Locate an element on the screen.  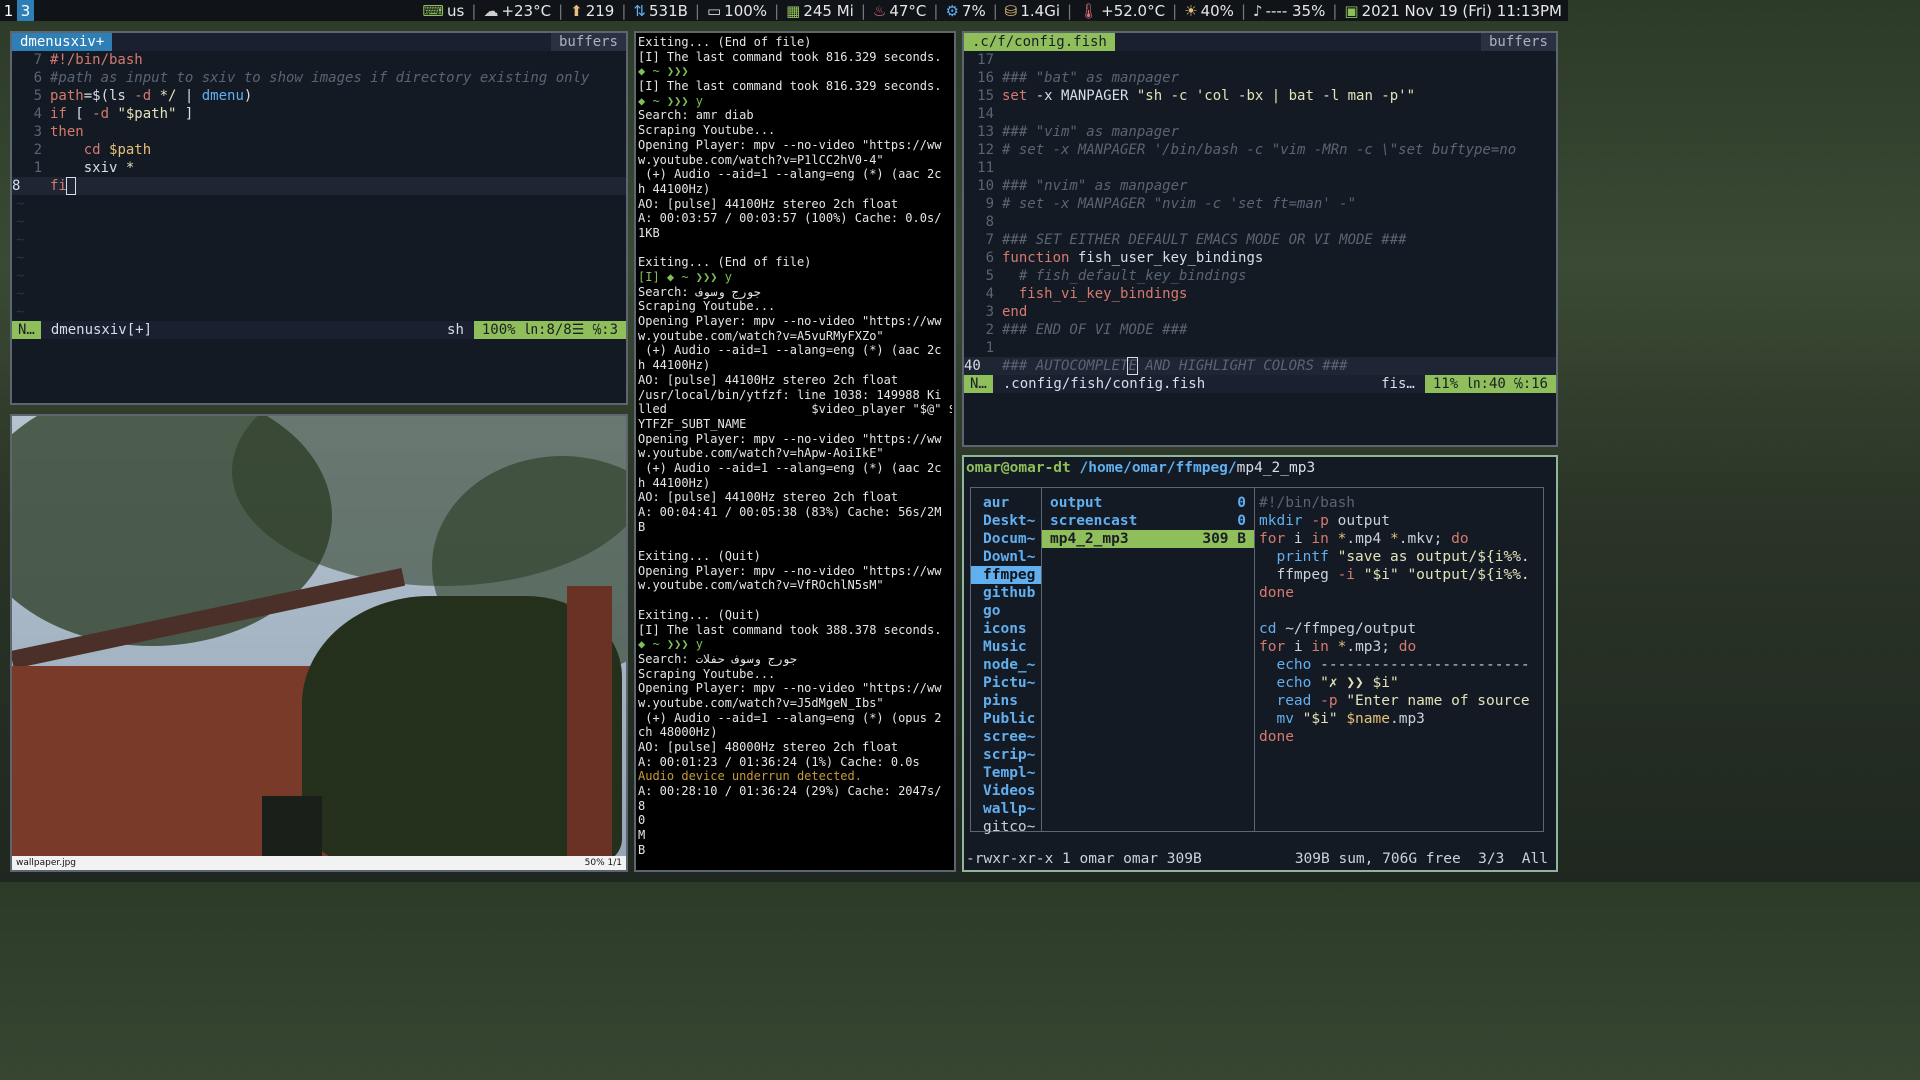
dir-entry: node_~ is located at coordinates (1006, 665).